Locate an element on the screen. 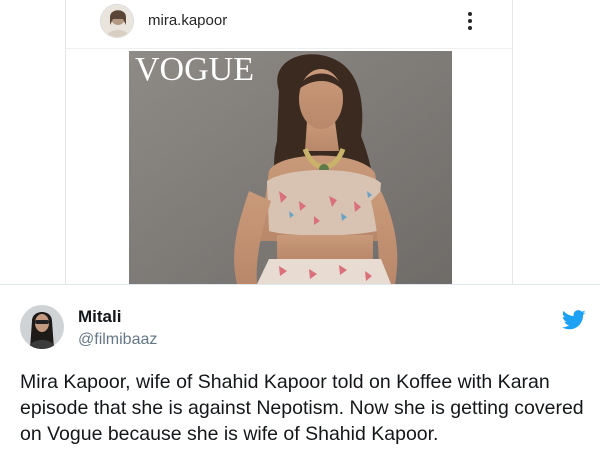 This screenshot has width=600, height=450. more-vertical-icon is located at coordinates (470, 21).